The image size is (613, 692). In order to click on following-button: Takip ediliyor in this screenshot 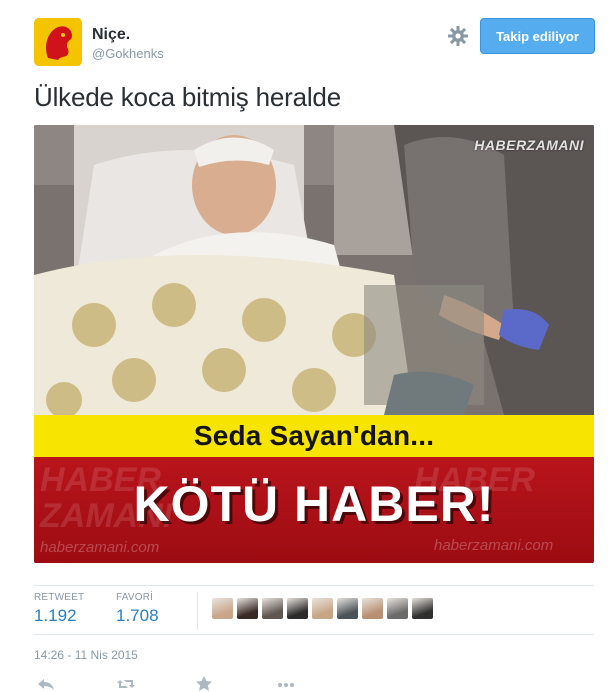, I will do `click(537, 36)`.